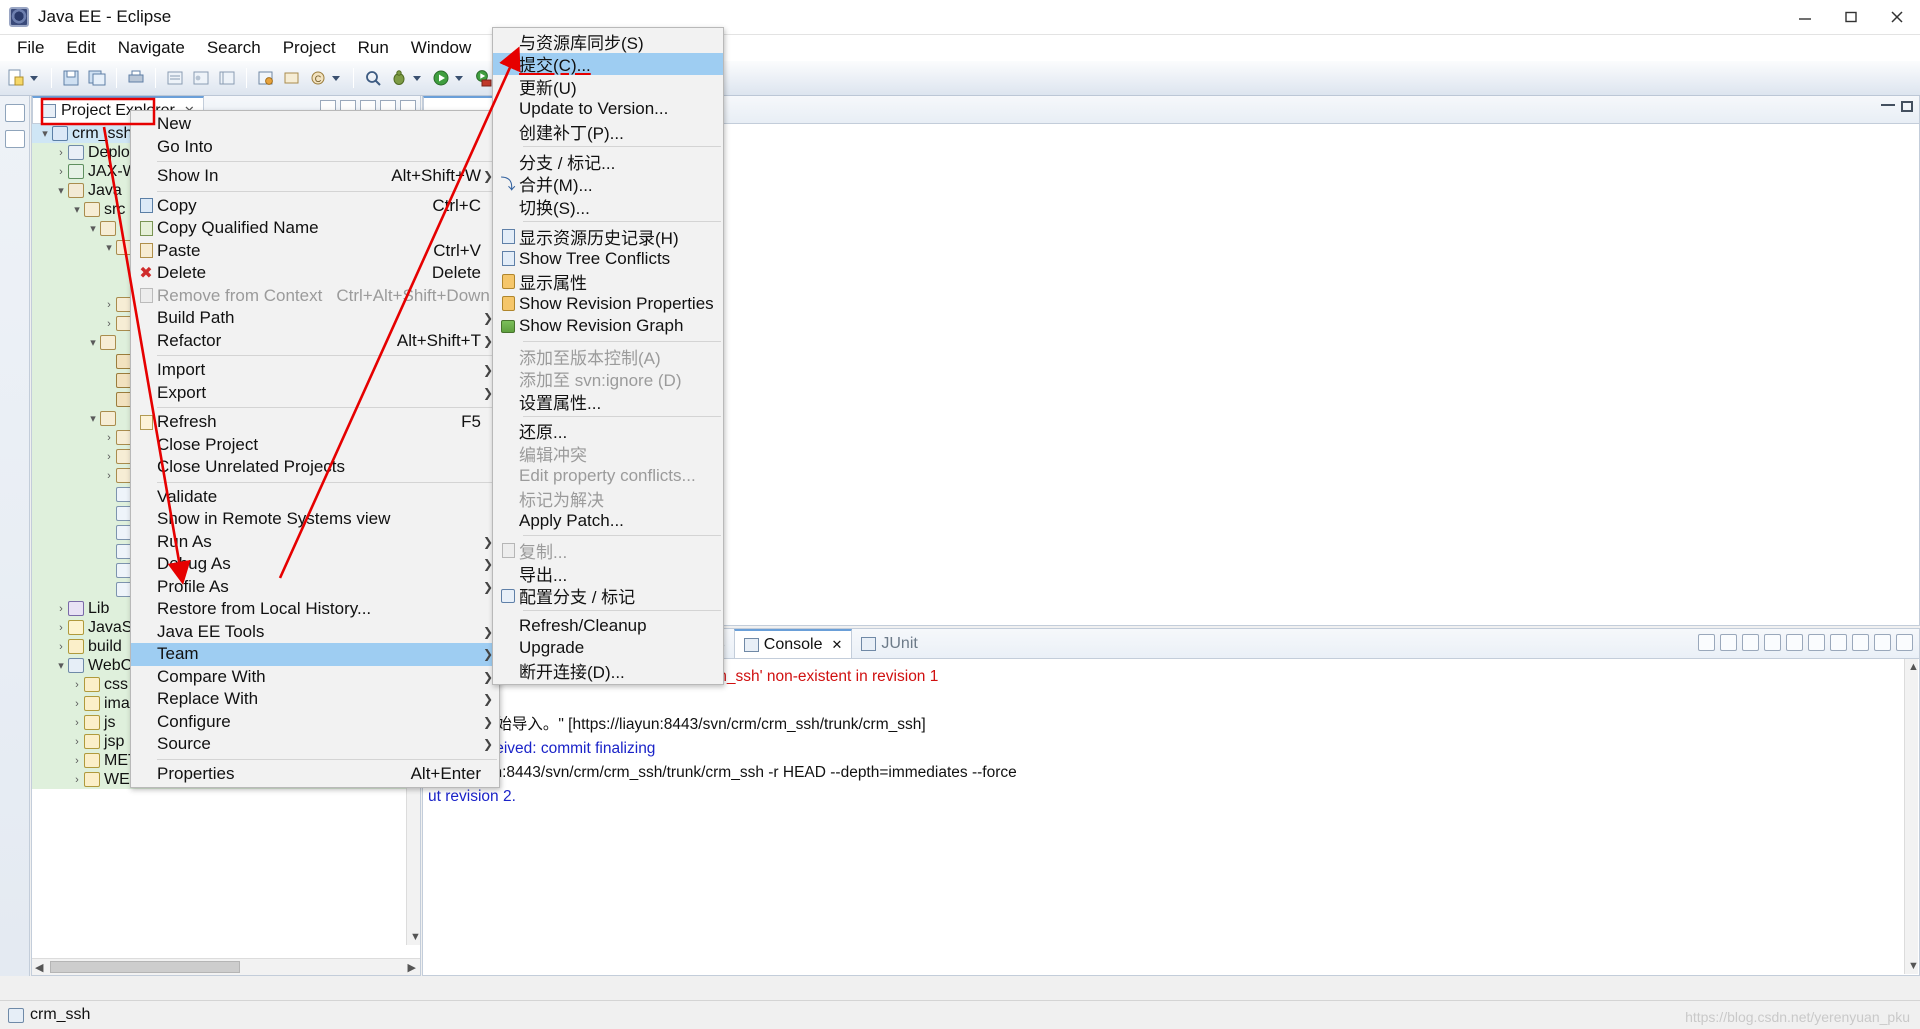 The height and width of the screenshot is (1029, 1920). I want to click on console-tab: JUnit, so click(889, 643).